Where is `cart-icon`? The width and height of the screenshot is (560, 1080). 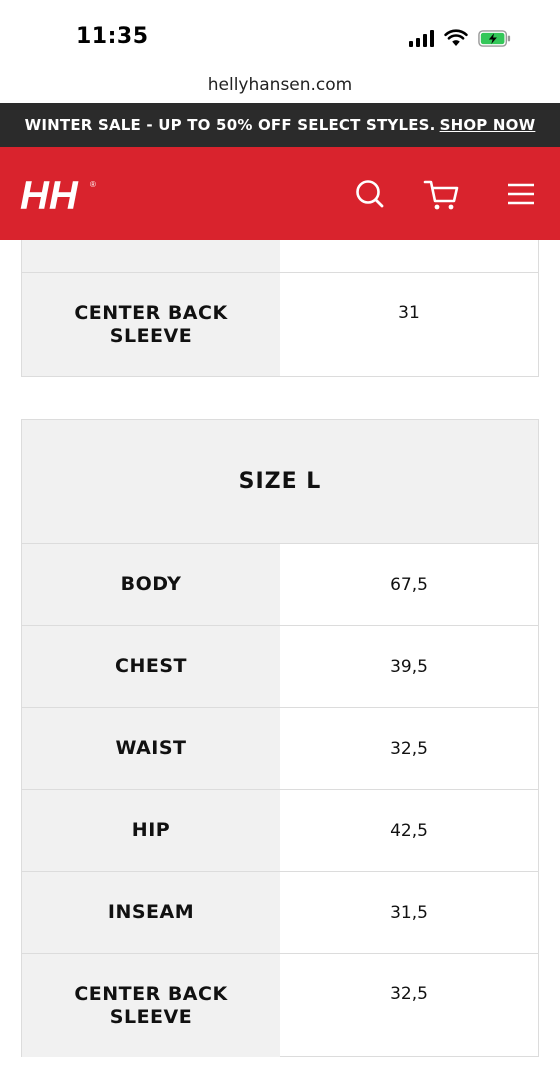
cart-icon is located at coordinates (441, 195).